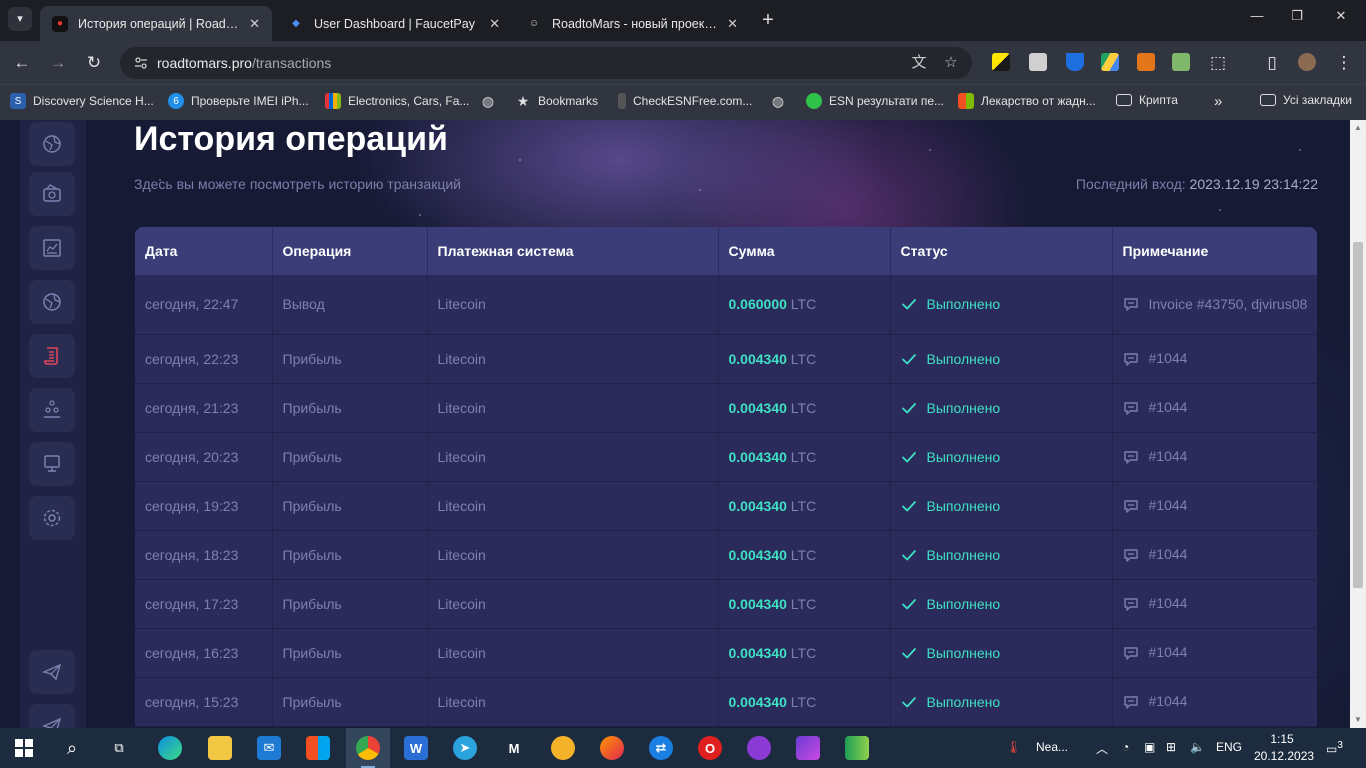 The image size is (1366, 768). What do you see at coordinates (919, 63) in the screenshot?
I see `translate-icon: 文` at bounding box center [919, 63].